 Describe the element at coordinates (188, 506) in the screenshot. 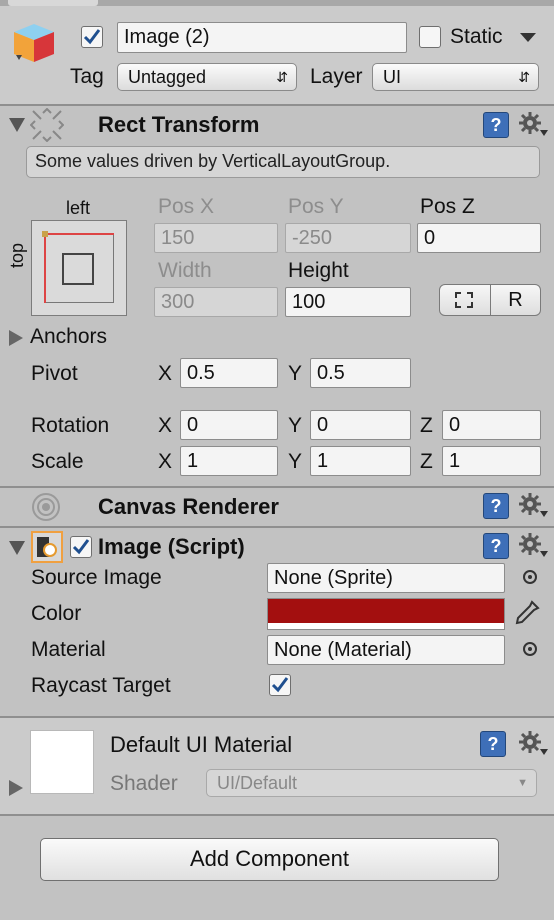

I see `canvas-renderer-title: Canvas Renderer` at that location.